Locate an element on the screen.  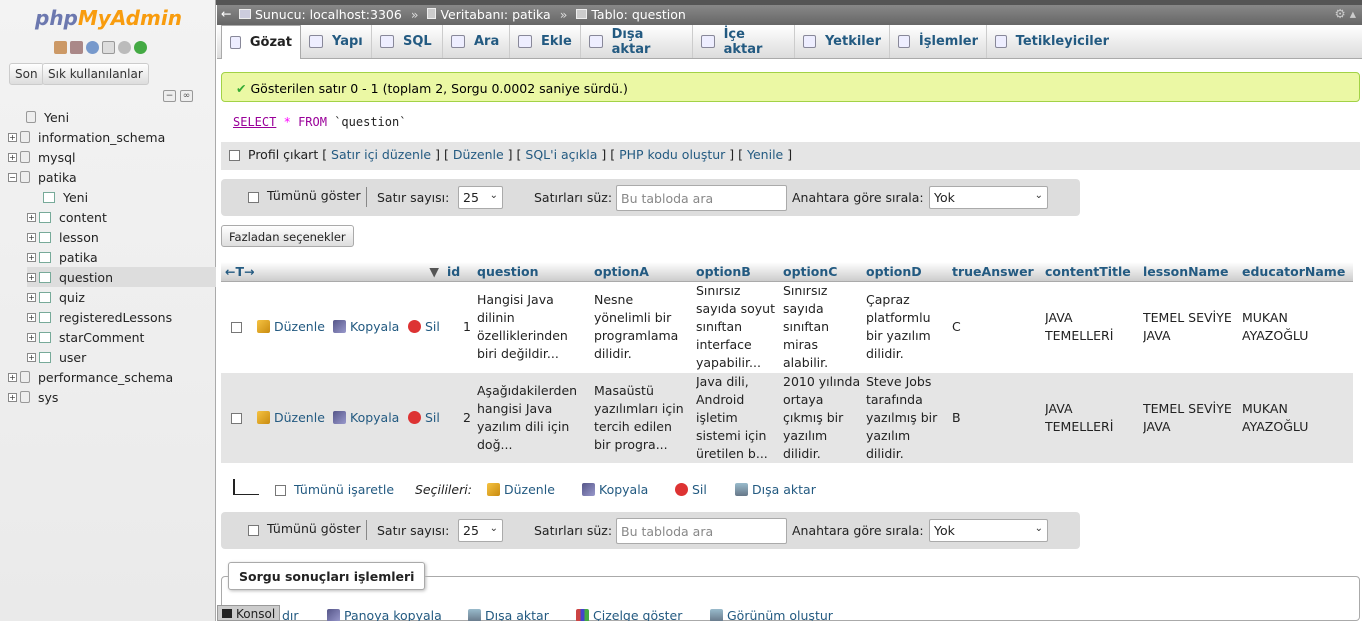
tree-table-quiz: + quiz is located at coordinates (56, 297).